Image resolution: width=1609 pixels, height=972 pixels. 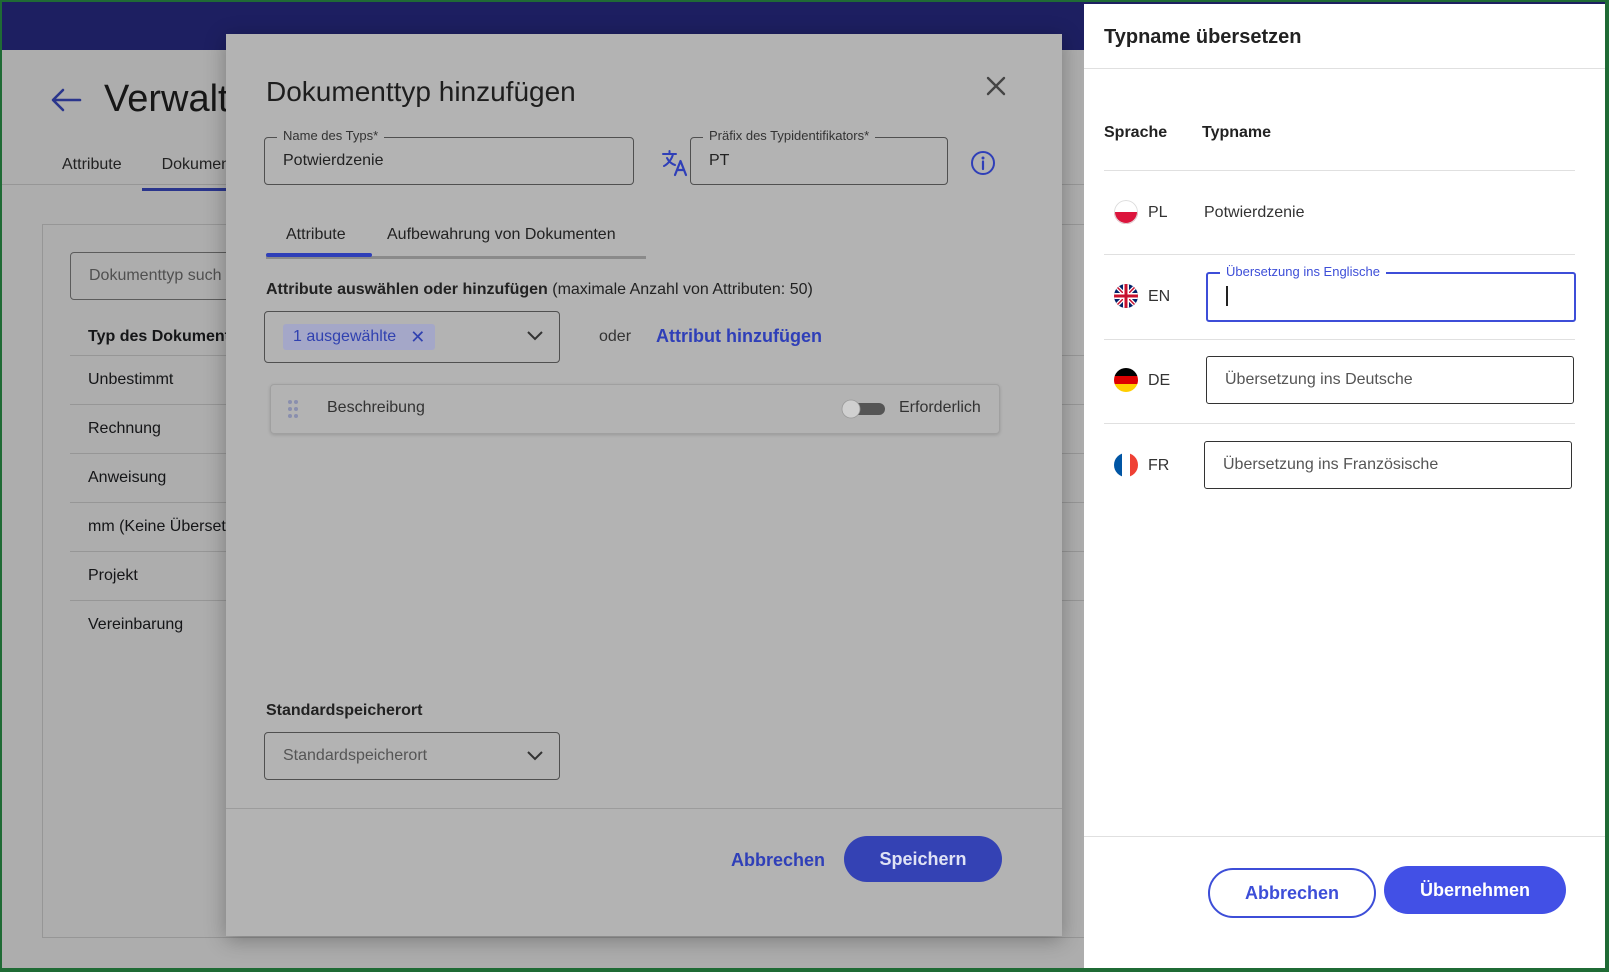 What do you see at coordinates (344, 710) in the screenshot?
I see `storage-heading: Standardspeicherort` at bounding box center [344, 710].